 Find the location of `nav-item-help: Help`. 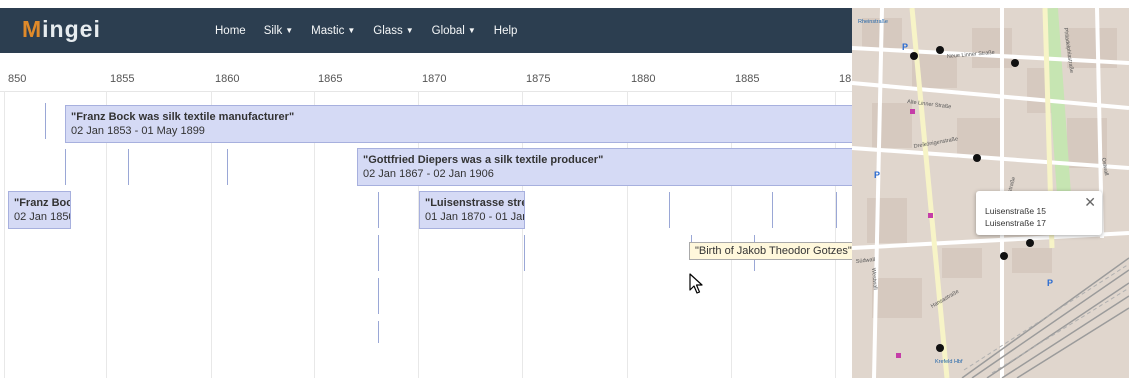

nav-item-help: Help is located at coordinates (506, 31).